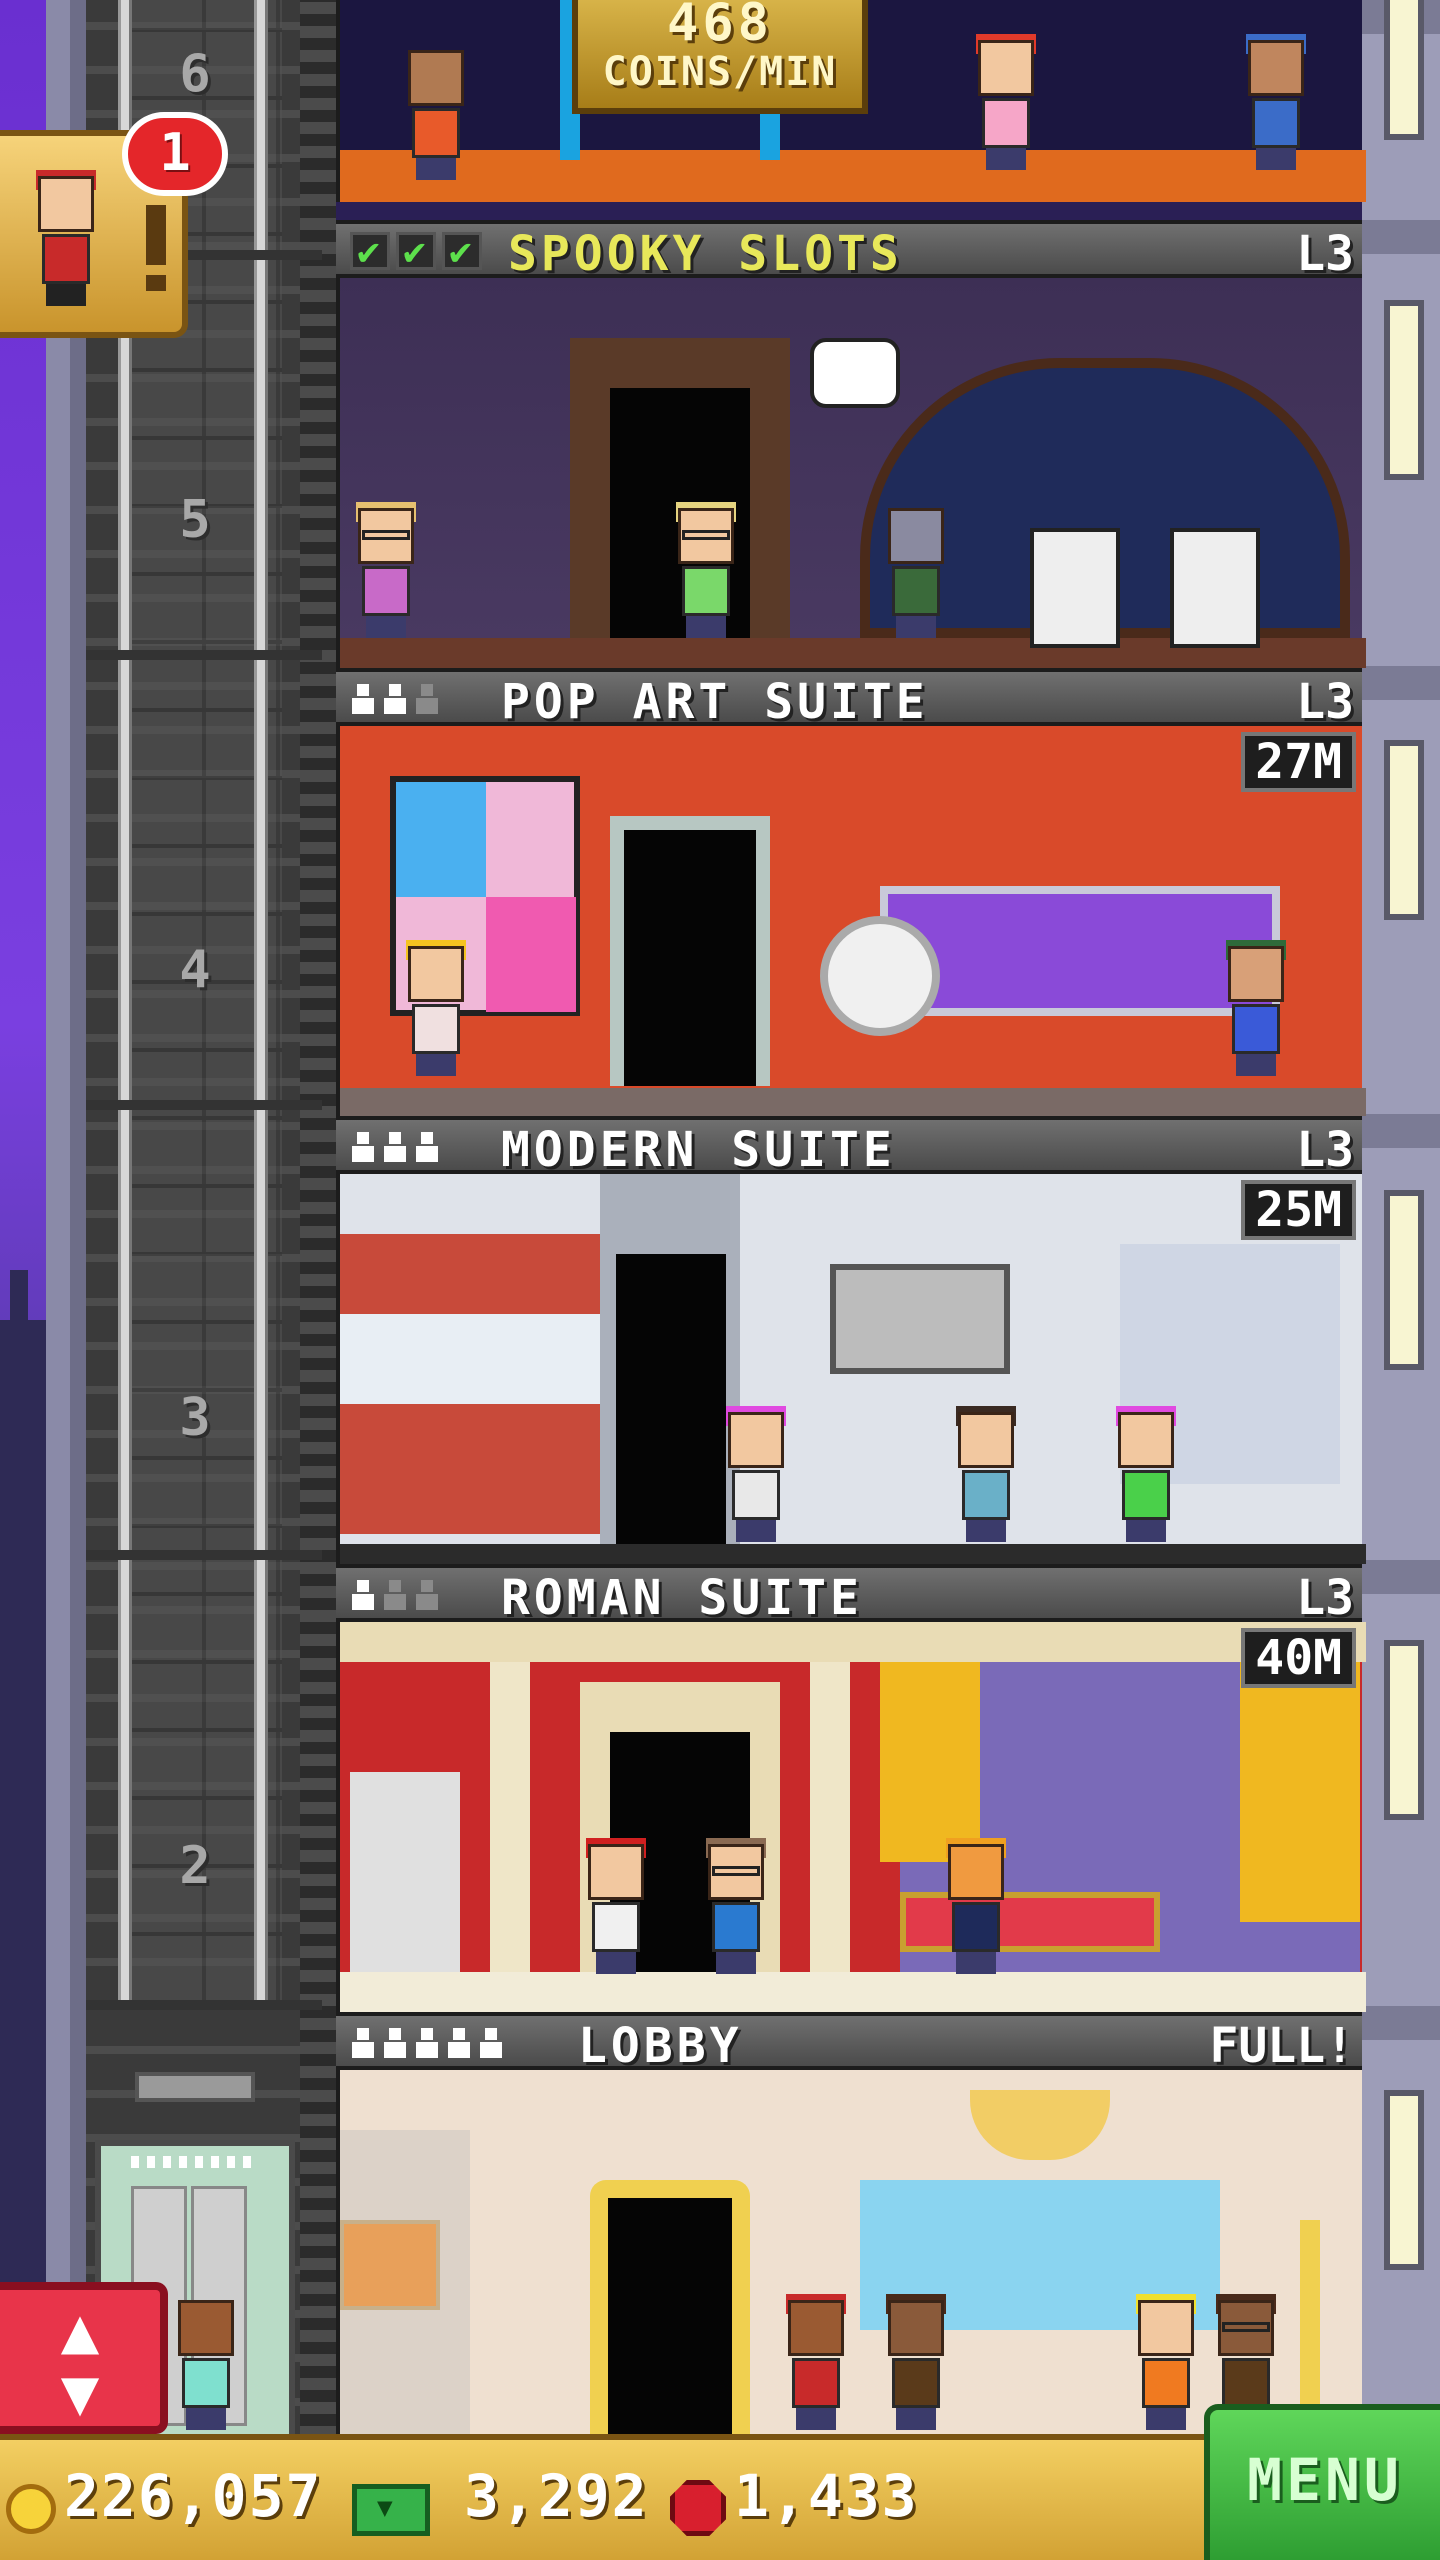  What do you see at coordinates (193, 2496) in the screenshot?
I see `coins-count: 226,057` at bounding box center [193, 2496].